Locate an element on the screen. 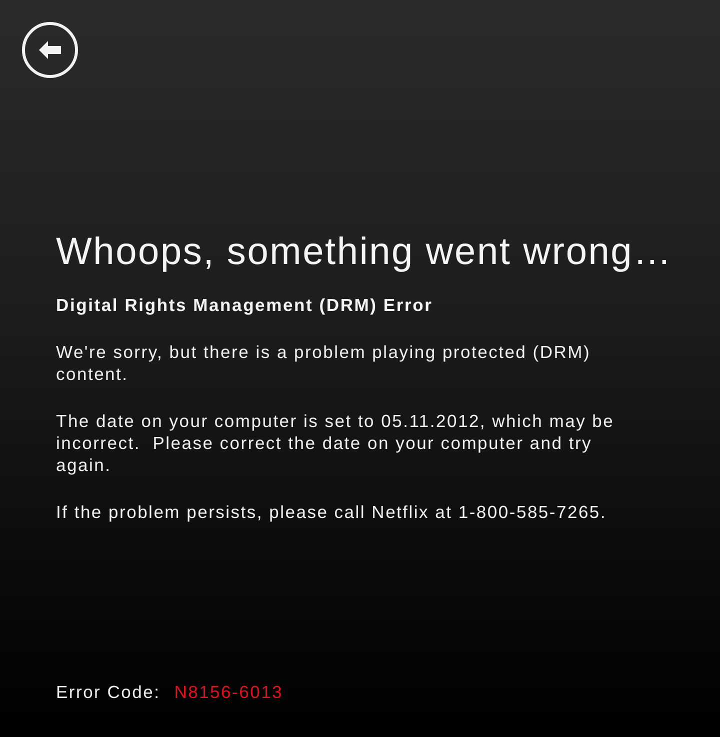  error-message: If the problem persists, please call Netflix at 1-800-585-7265. is located at coordinates (332, 512).